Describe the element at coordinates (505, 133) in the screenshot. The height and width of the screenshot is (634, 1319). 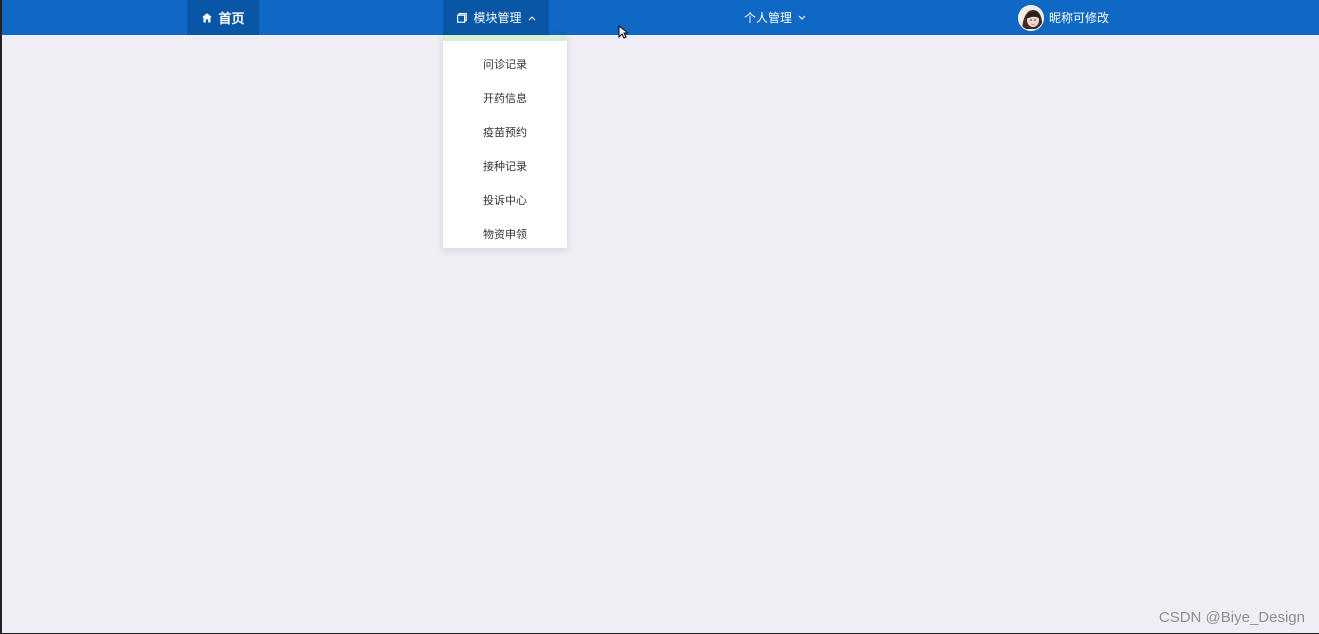
I see `dropdown-item-vaccine-appointment: 疫苗预约` at that location.